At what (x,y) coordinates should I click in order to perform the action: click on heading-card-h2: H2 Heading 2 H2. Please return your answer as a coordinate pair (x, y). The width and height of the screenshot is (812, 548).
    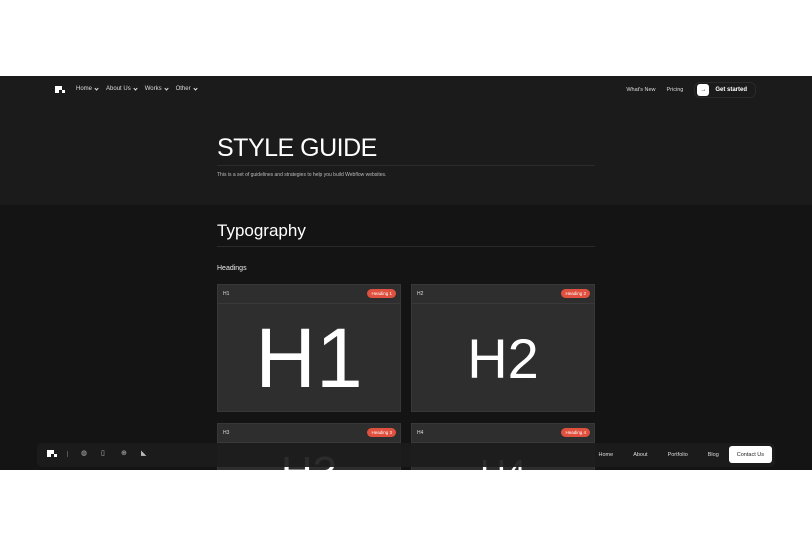
    Looking at the image, I should click on (503, 348).